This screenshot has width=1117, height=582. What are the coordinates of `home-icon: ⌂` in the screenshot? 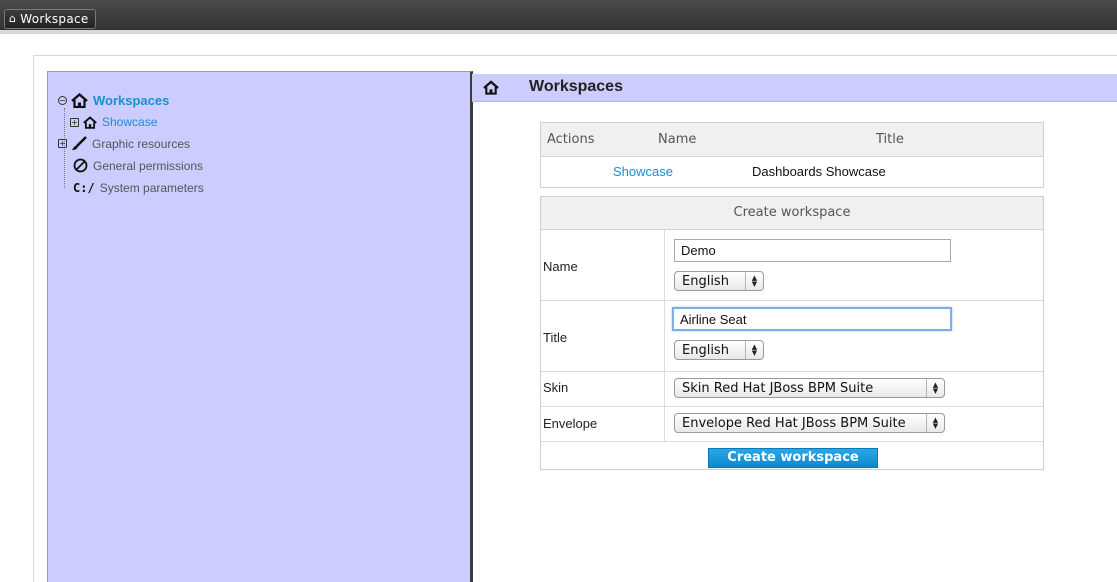 It's located at (13, 18).